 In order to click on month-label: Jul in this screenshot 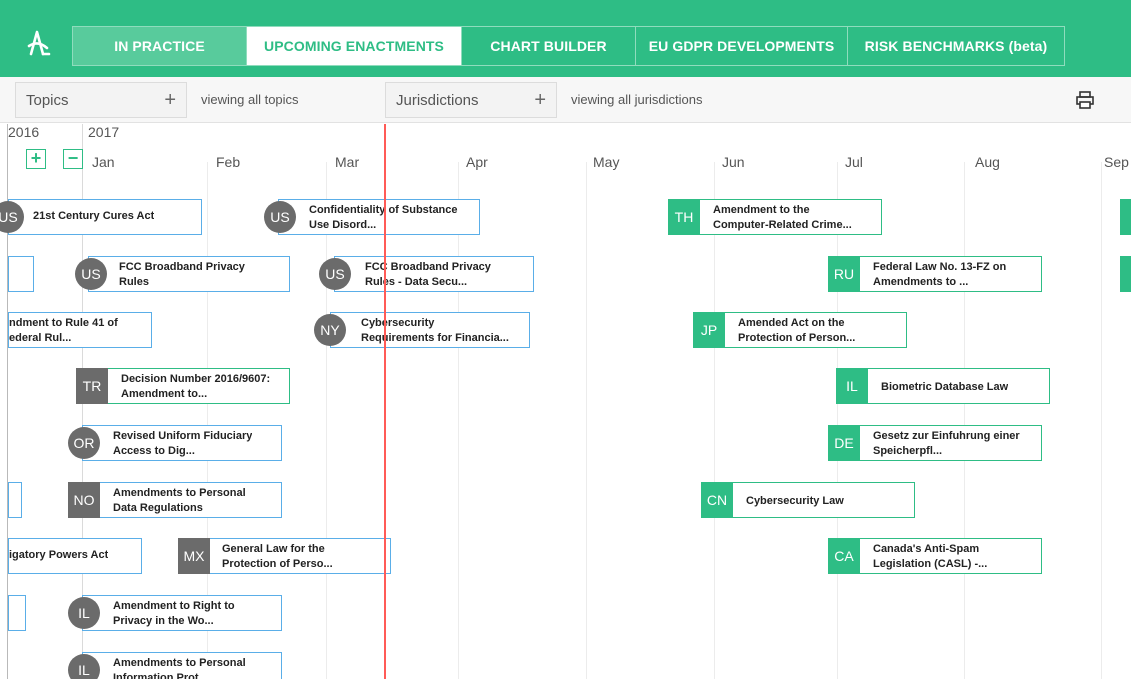, I will do `click(854, 162)`.